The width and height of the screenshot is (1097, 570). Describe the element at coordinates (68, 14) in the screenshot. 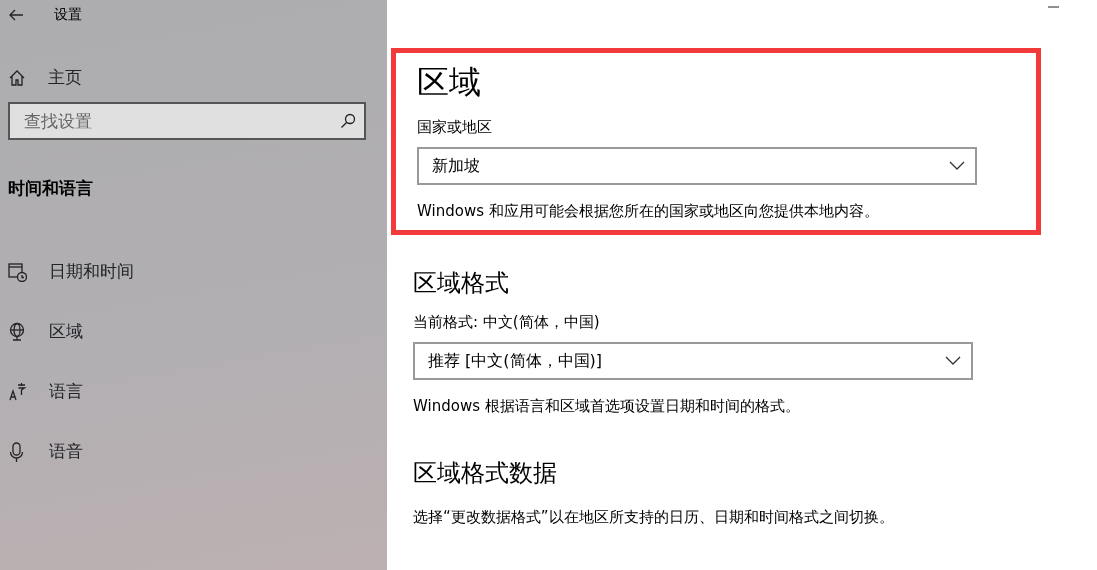

I see `window-title: 设置` at that location.